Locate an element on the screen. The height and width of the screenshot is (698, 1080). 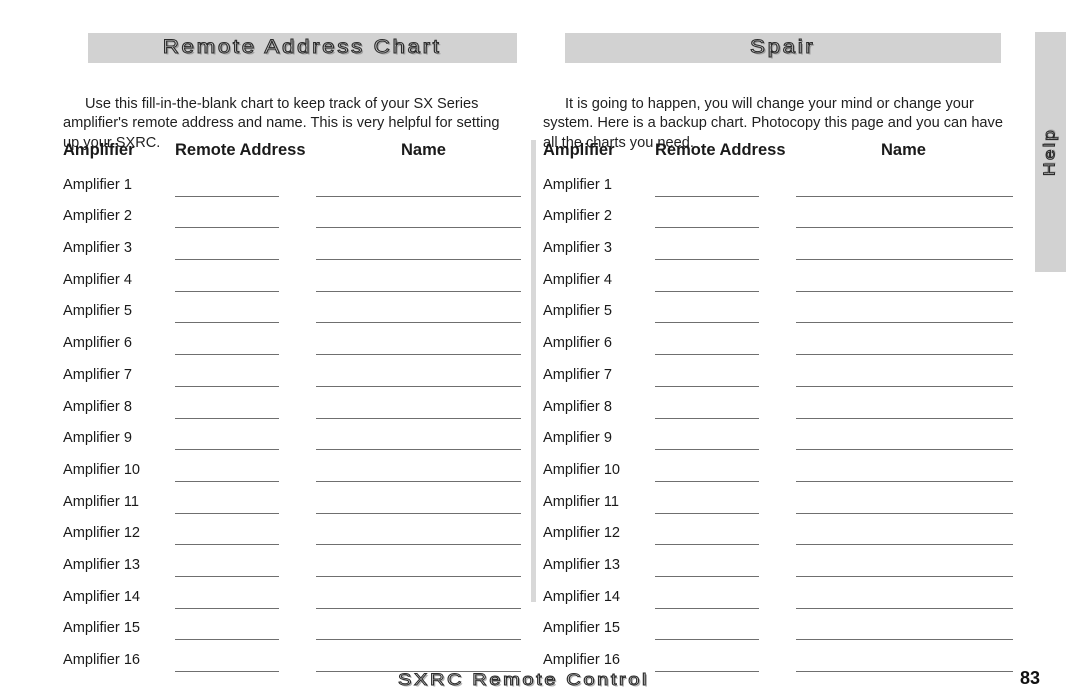
amplifier-label: Amplifier 4 is located at coordinates (97, 279).